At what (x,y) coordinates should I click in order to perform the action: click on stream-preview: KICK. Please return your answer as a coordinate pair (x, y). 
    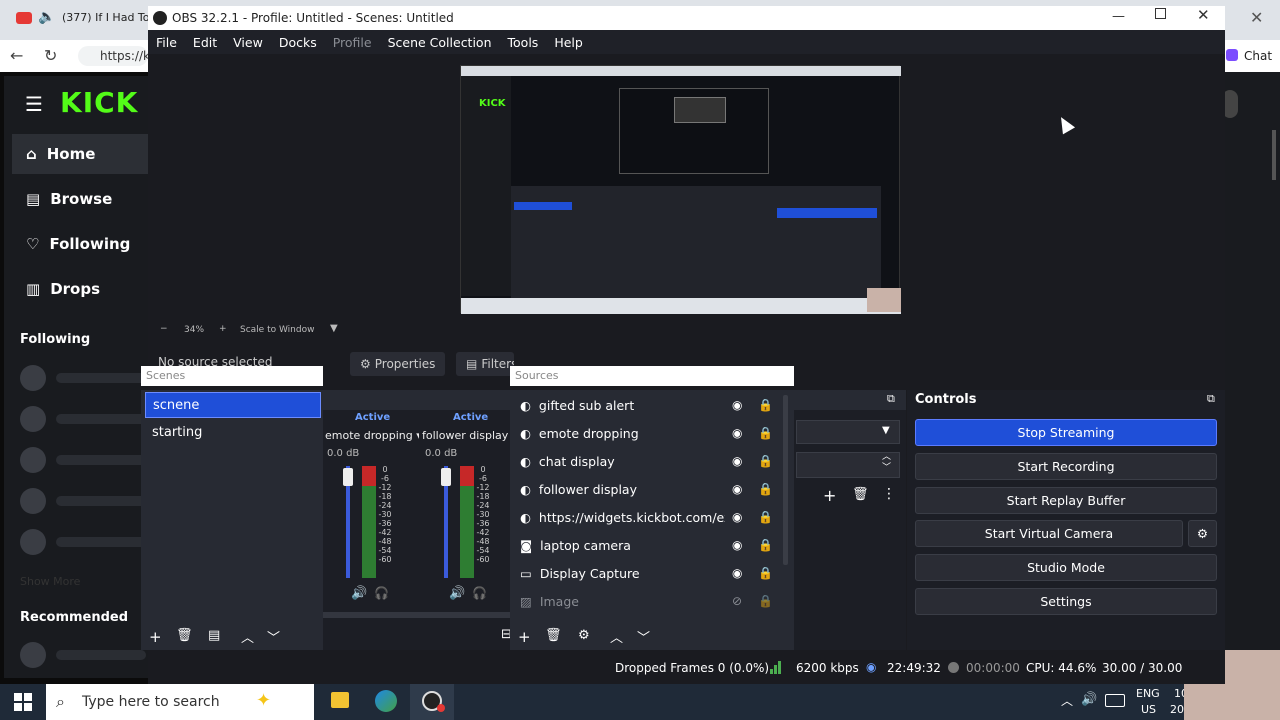
    Looking at the image, I should click on (680, 189).